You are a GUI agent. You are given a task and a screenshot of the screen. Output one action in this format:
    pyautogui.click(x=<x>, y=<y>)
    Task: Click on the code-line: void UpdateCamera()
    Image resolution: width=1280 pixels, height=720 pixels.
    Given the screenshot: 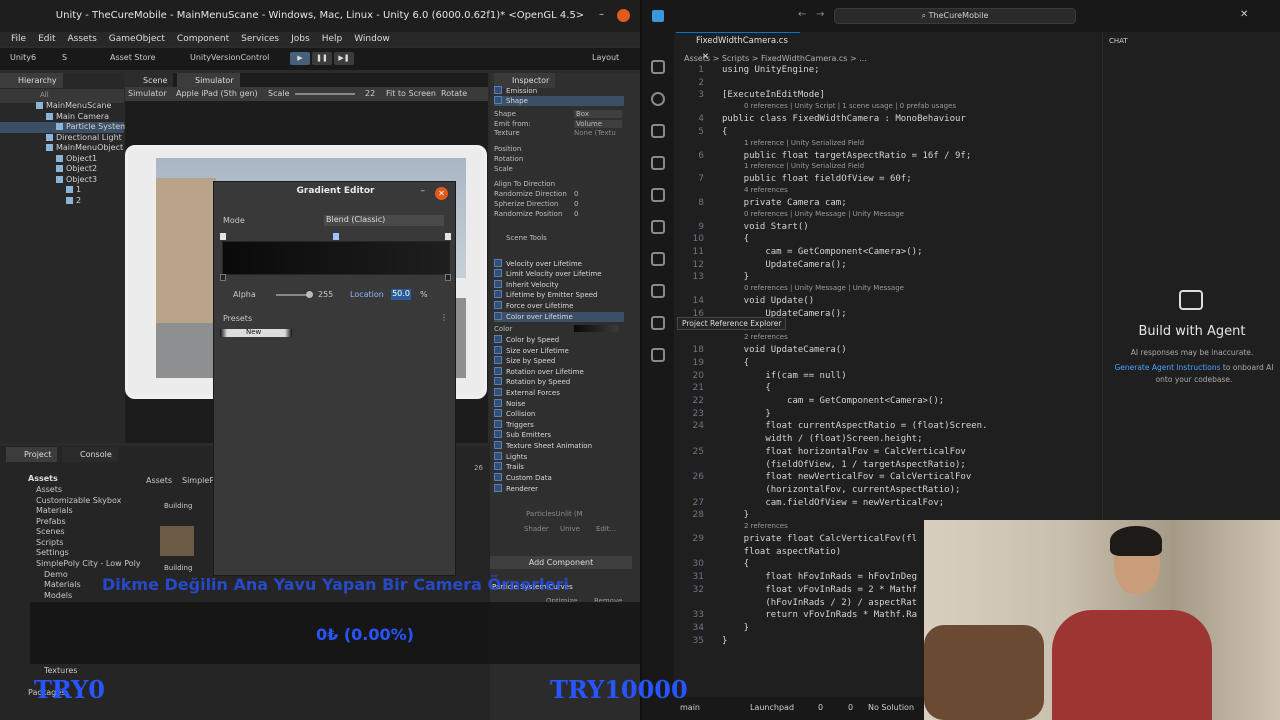 What is the action you would take?
    pyautogui.click(x=784, y=350)
    